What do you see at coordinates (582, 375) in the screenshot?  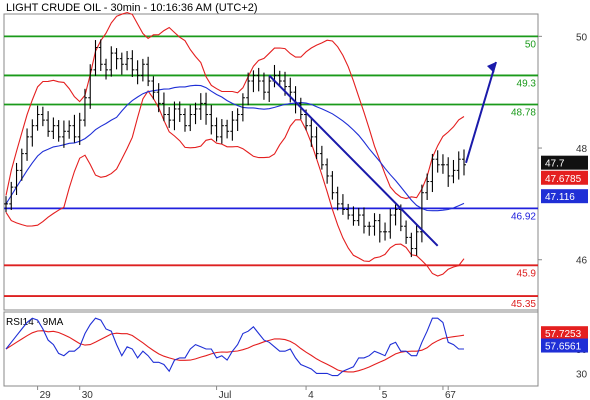 I see `rsi-tick-label: 30` at bounding box center [582, 375].